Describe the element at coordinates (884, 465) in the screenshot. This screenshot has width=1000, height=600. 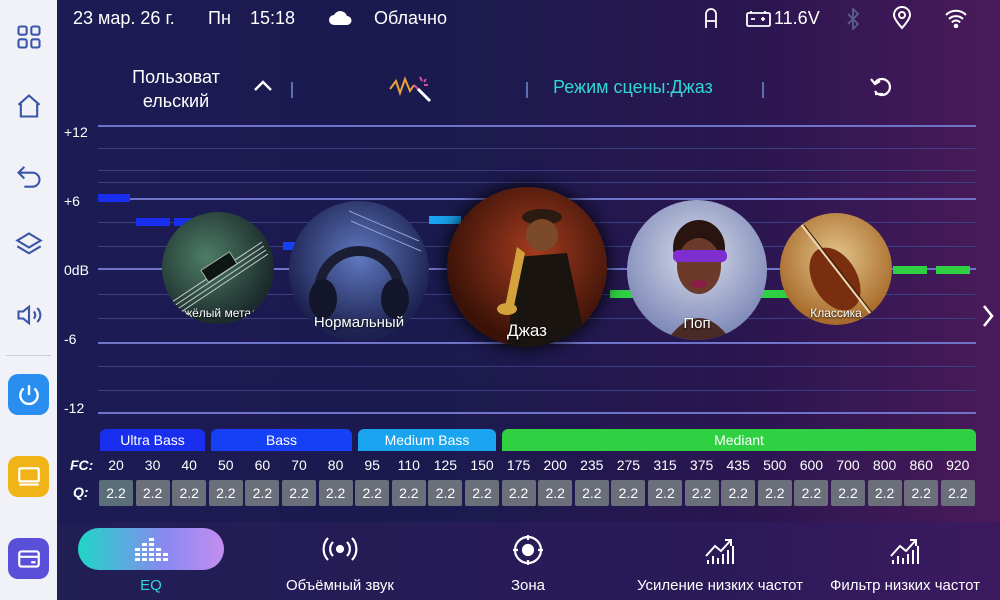
I see `fc-value: 800` at that location.